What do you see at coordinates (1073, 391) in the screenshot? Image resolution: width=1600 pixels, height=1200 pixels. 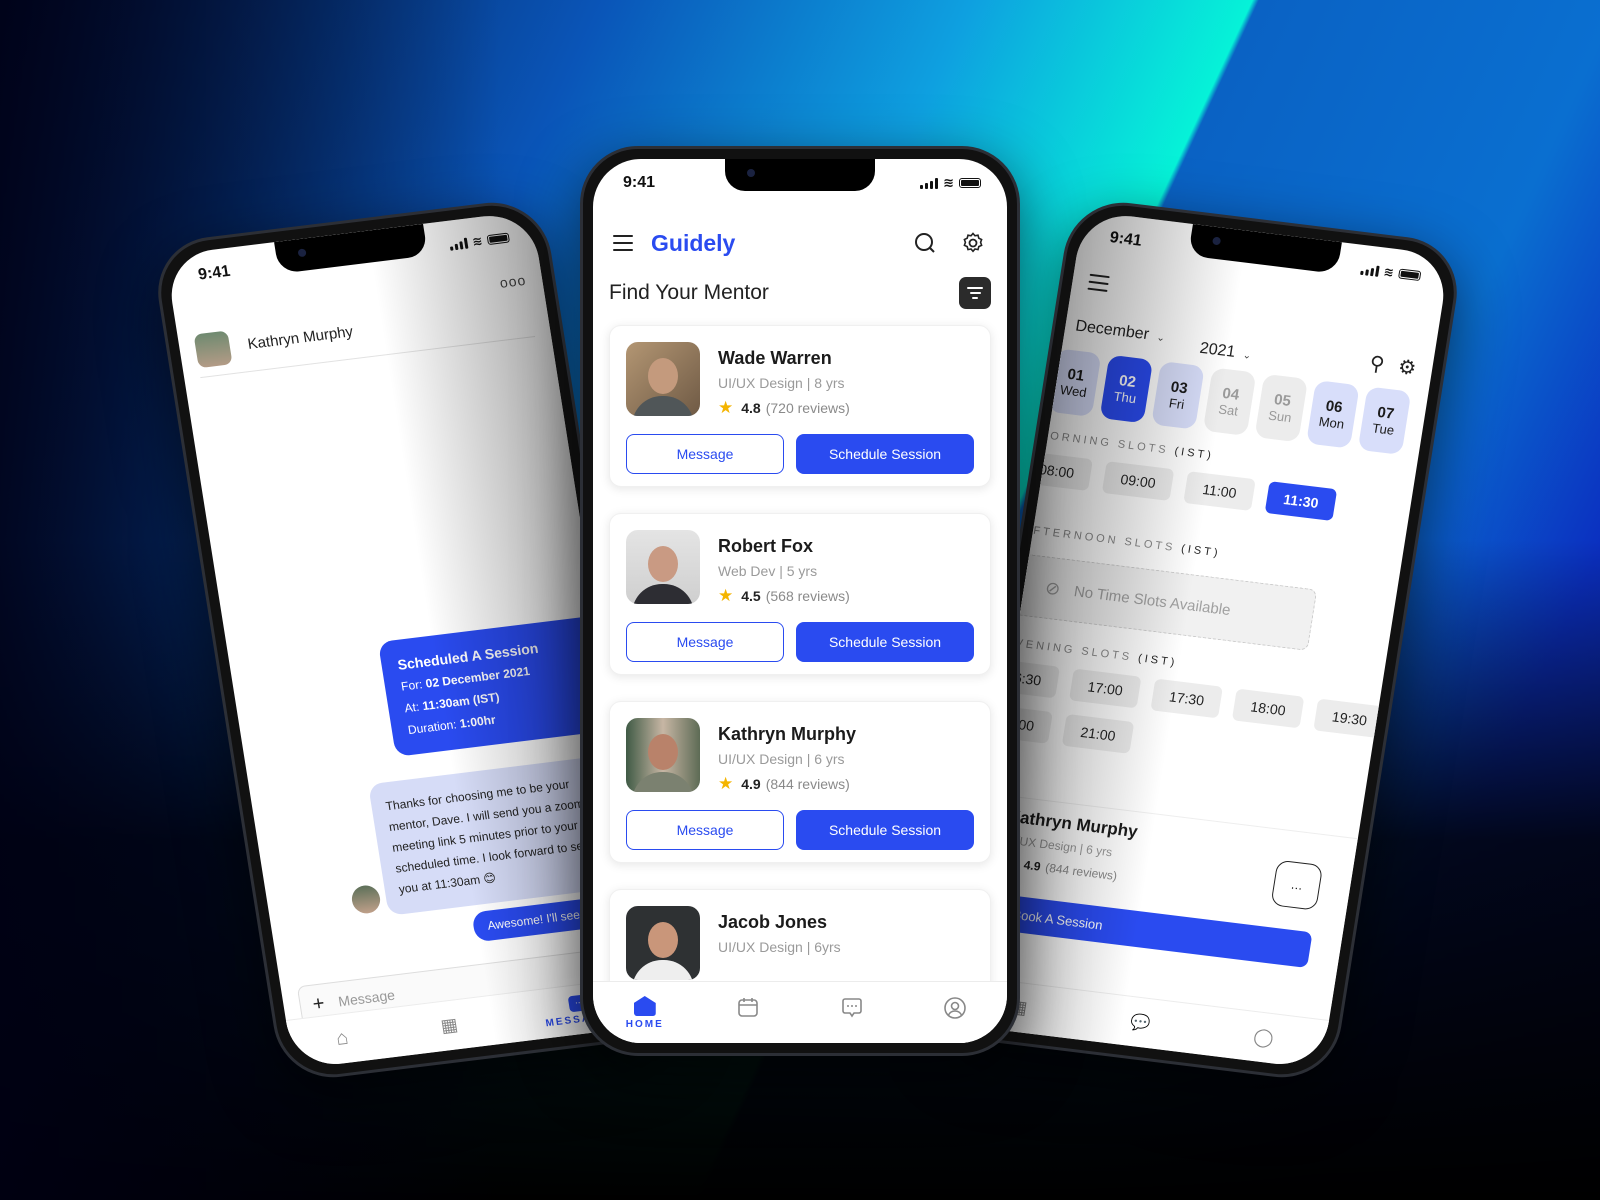 I see `date-weekday: Wed` at bounding box center [1073, 391].